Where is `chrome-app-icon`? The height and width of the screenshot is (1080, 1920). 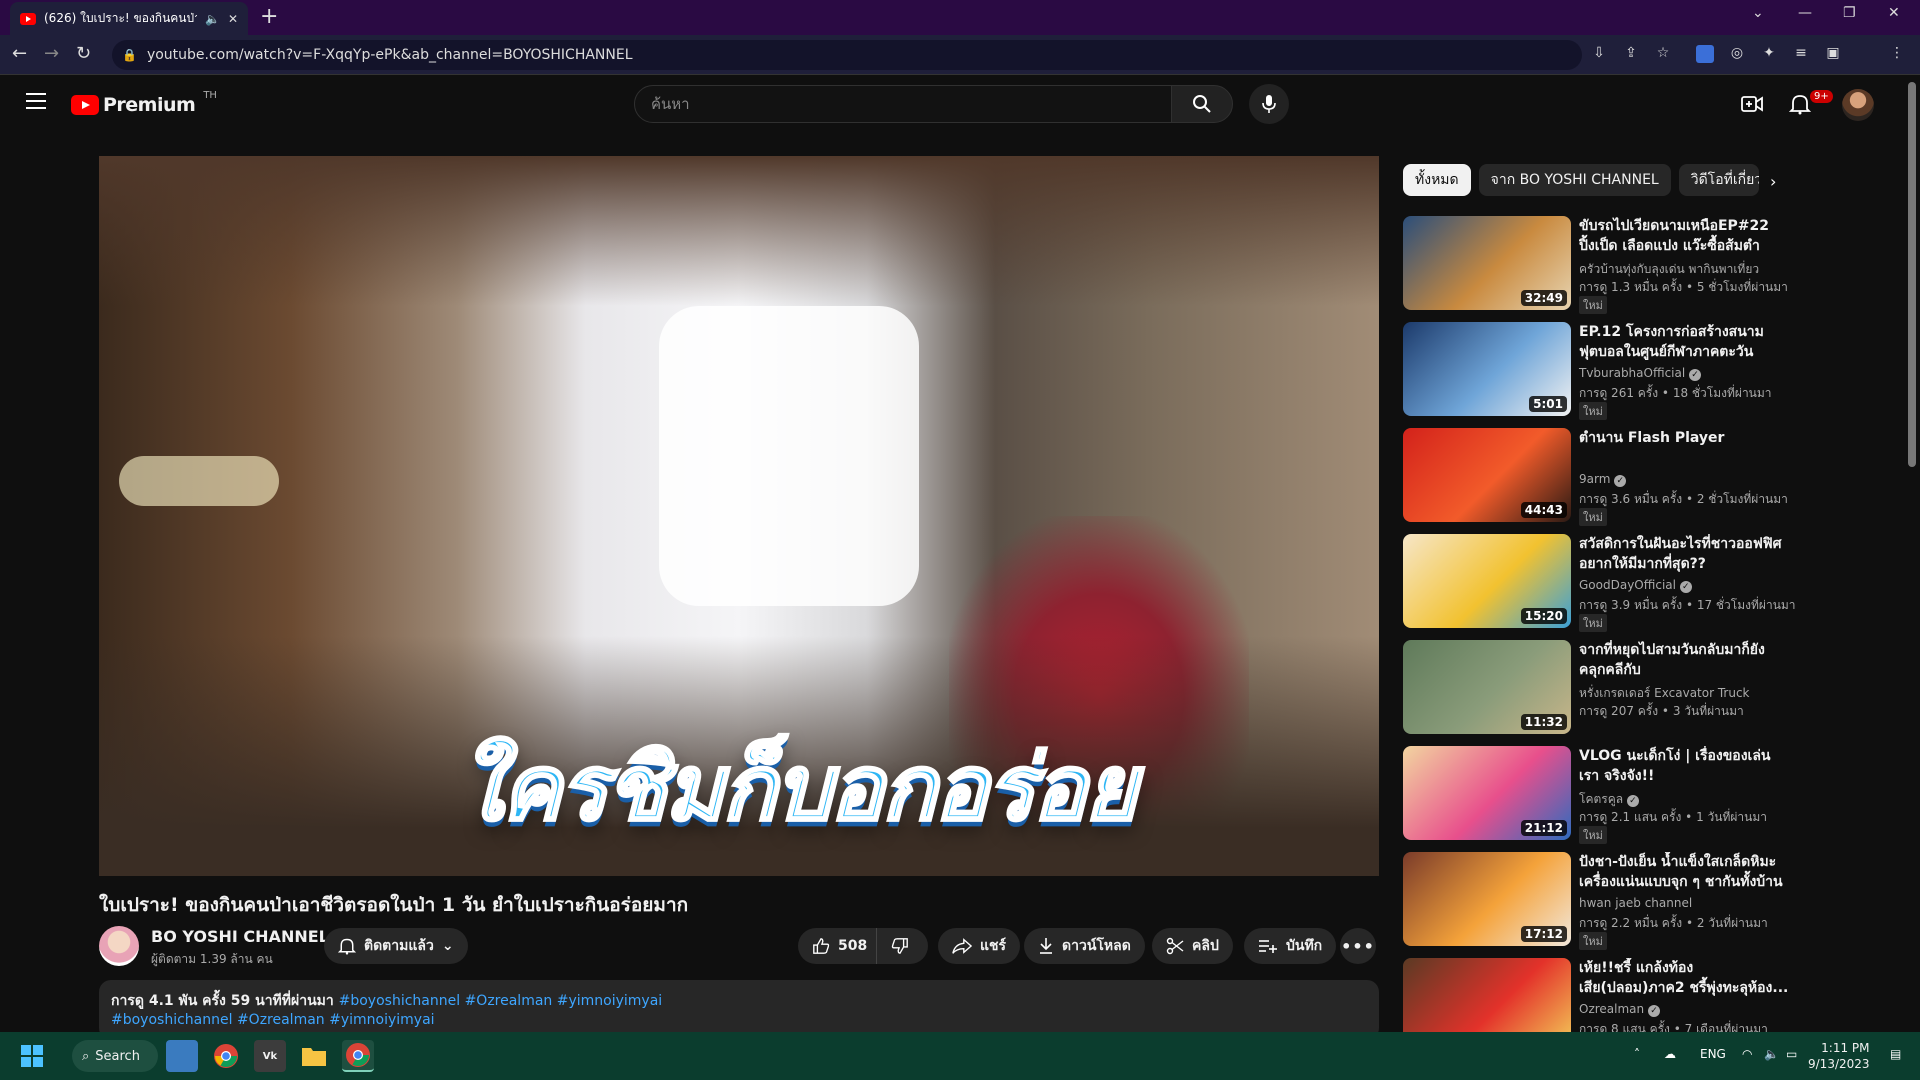 chrome-app-icon is located at coordinates (226, 1056).